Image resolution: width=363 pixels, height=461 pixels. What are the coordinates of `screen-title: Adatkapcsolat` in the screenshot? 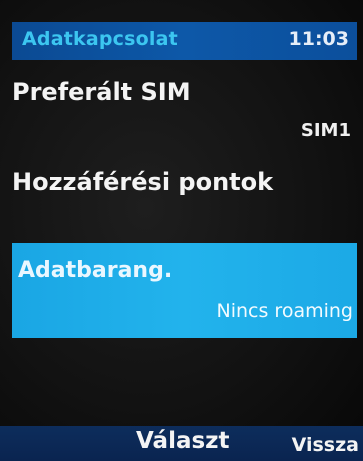 It's located at (100, 39).